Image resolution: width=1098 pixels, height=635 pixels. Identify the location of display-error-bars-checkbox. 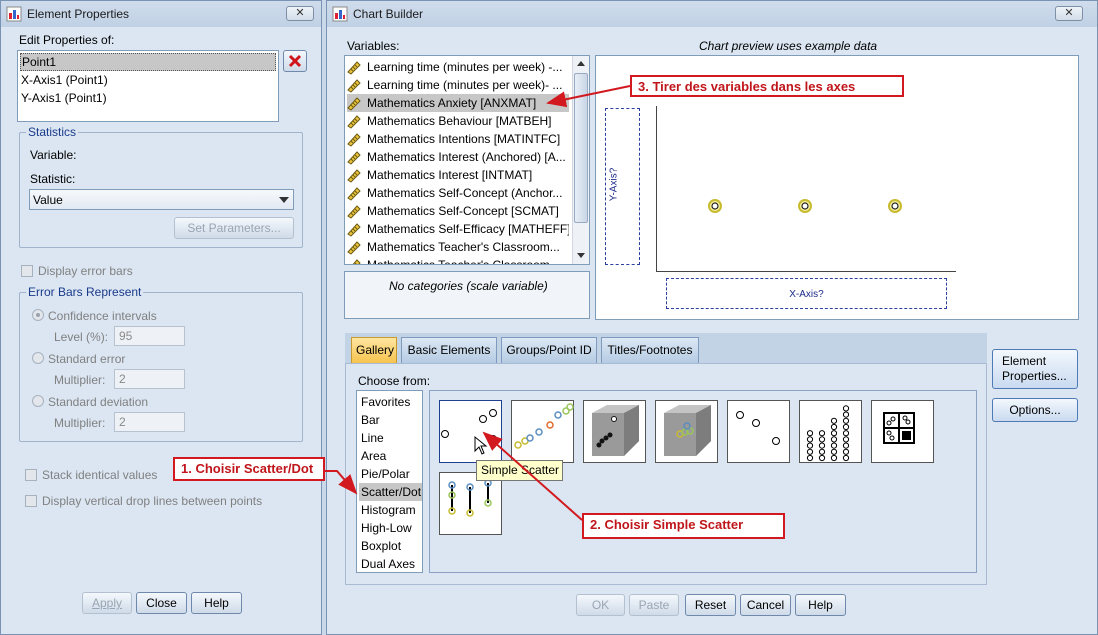
(27, 271).